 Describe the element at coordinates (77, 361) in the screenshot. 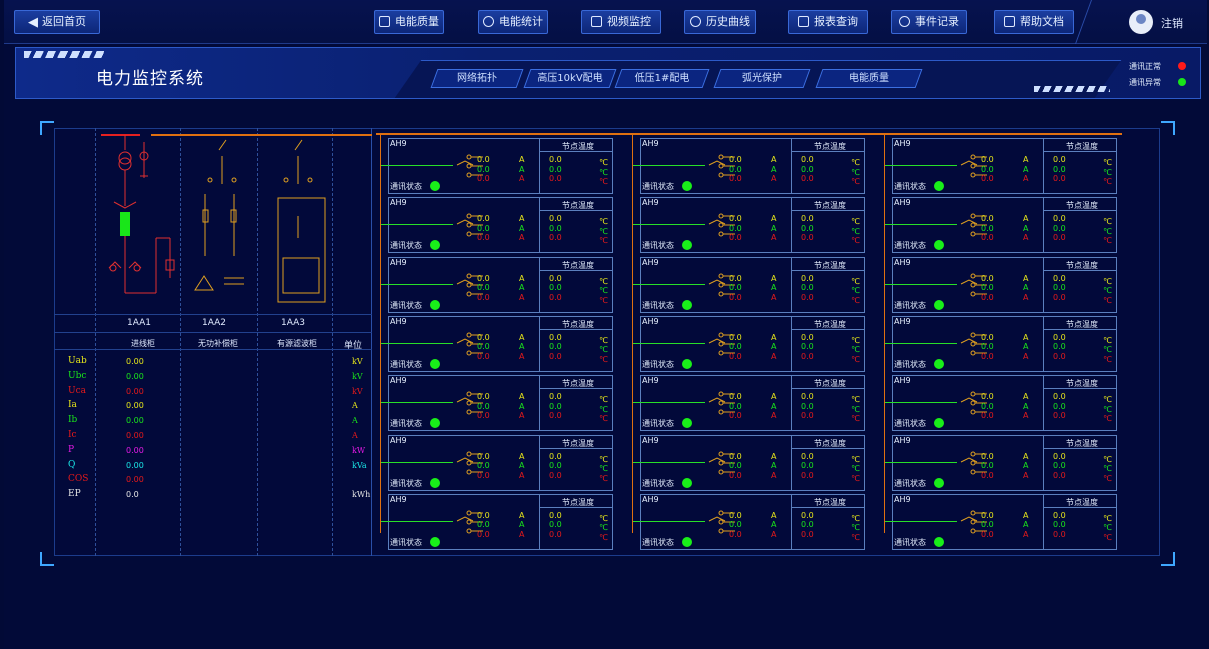

I see `measure-name: Uab` at that location.